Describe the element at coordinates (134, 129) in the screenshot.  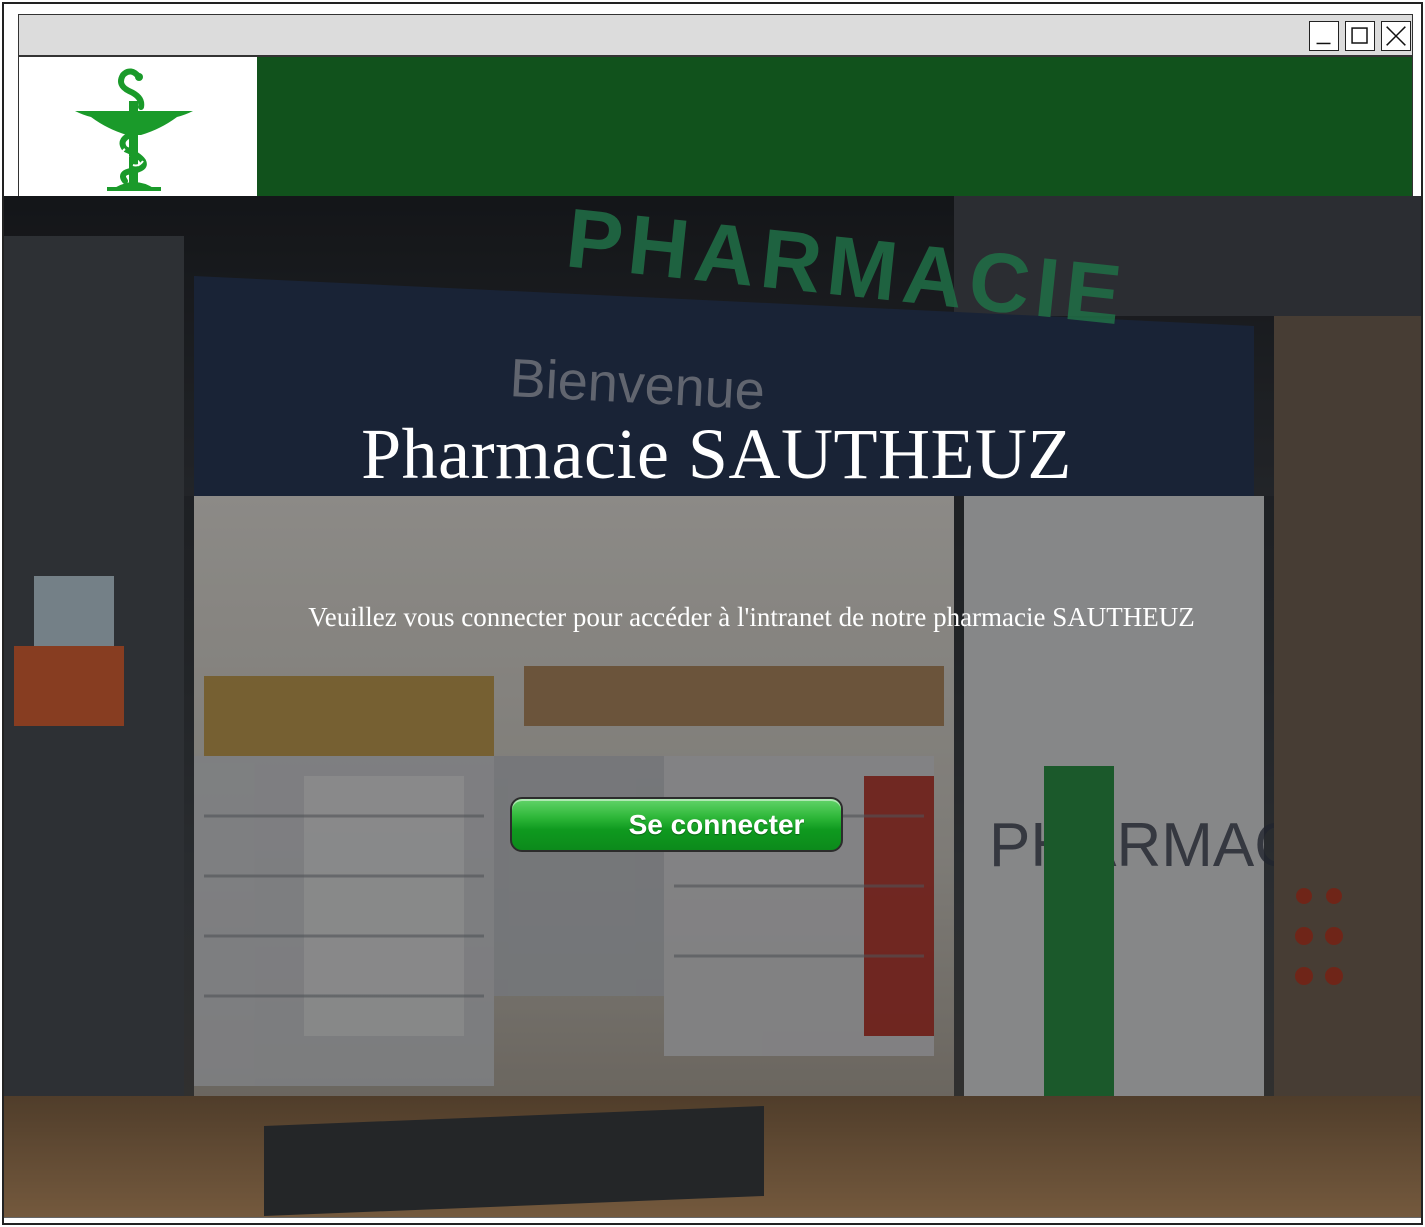
I see `pharmacy-caduceus-icon` at that location.